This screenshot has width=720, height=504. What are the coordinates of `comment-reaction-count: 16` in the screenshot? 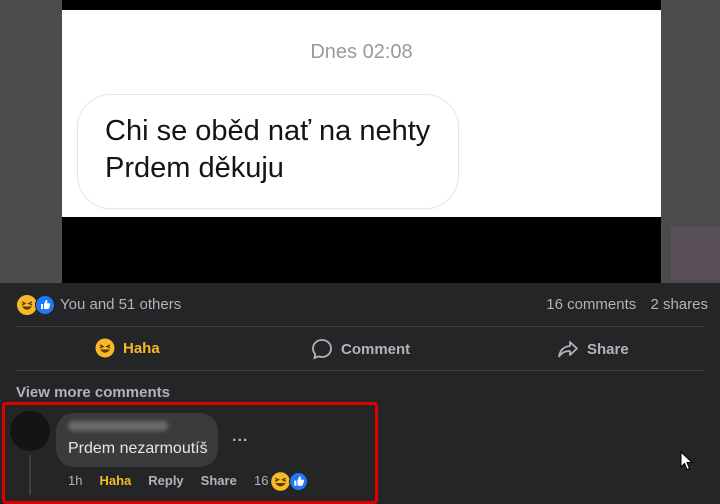 It's located at (261, 480).